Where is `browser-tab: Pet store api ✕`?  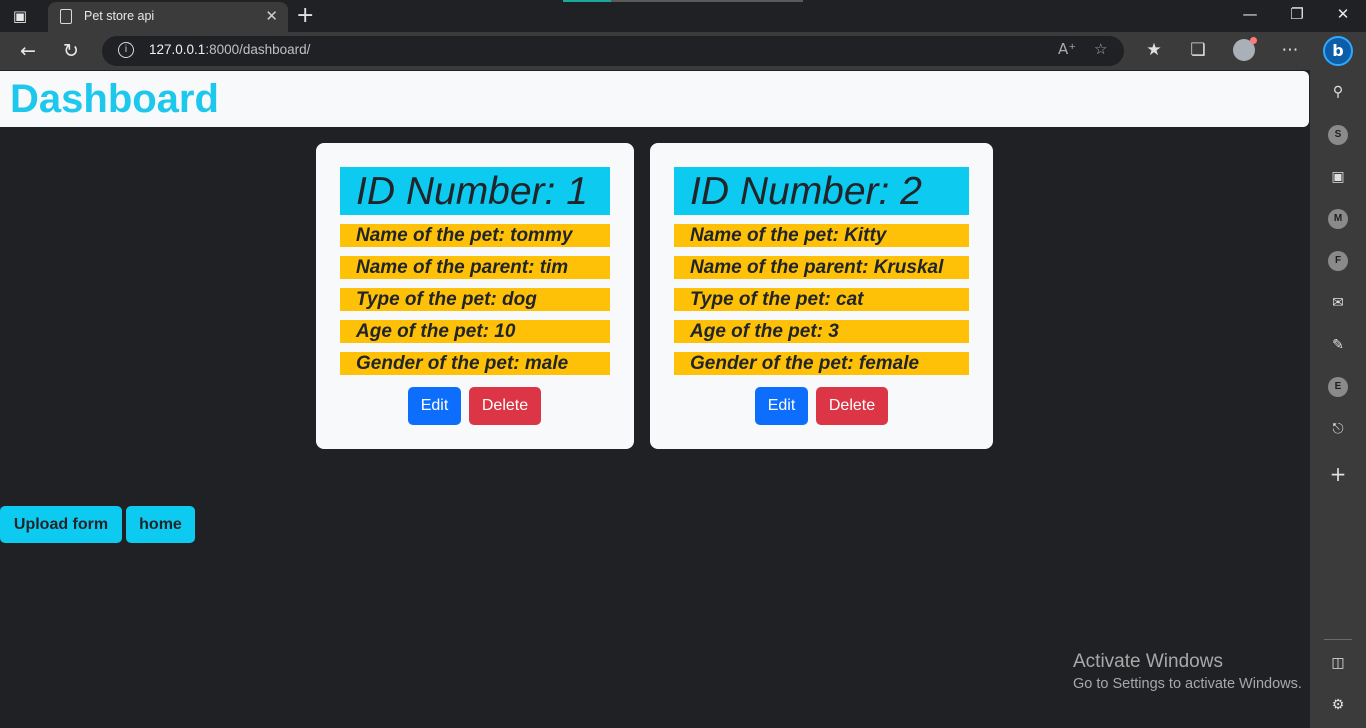
browser-tab: Pet store api ✕ is located at coordinates (168, 17).